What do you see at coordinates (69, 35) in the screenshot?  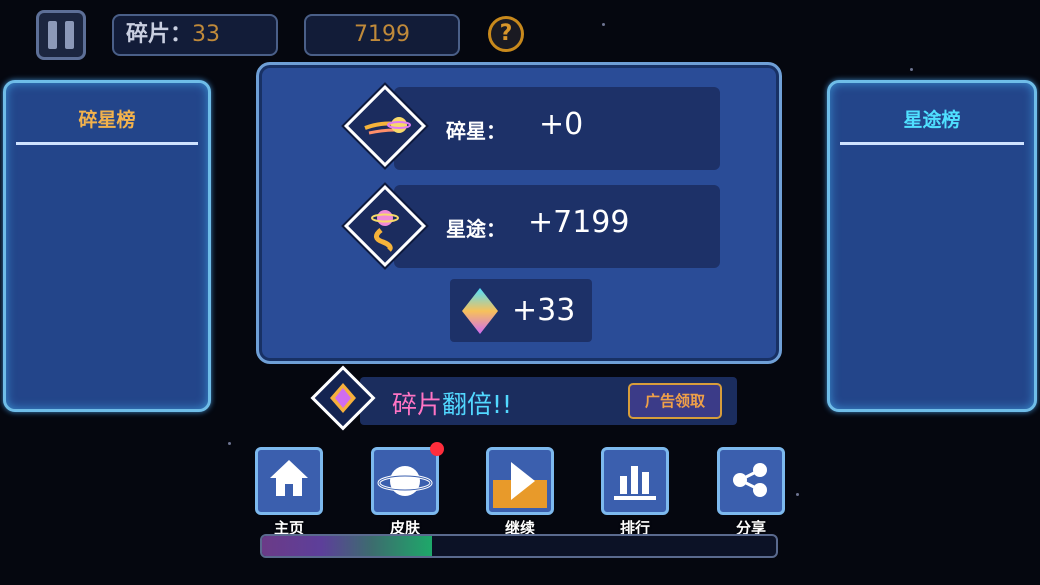 I see `pause-icon-bar` at bounding box center [69, 35].